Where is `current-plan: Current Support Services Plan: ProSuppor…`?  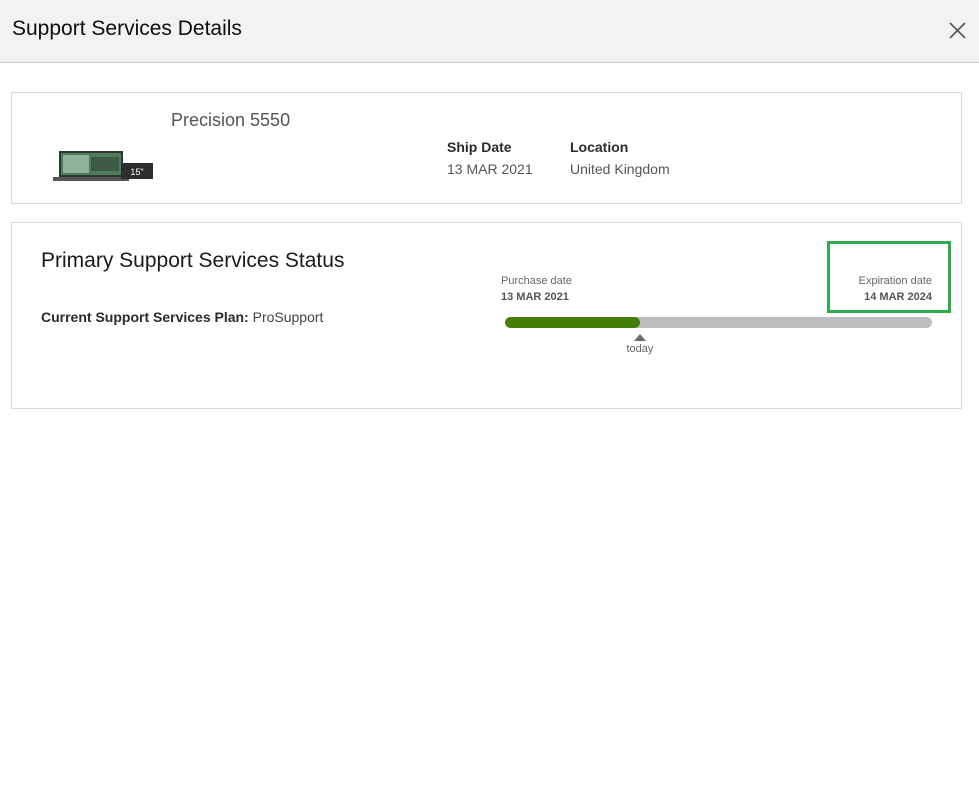
current-plan: Current Support Services Plan: ProSuppor… is located at coordinates (182, 317).